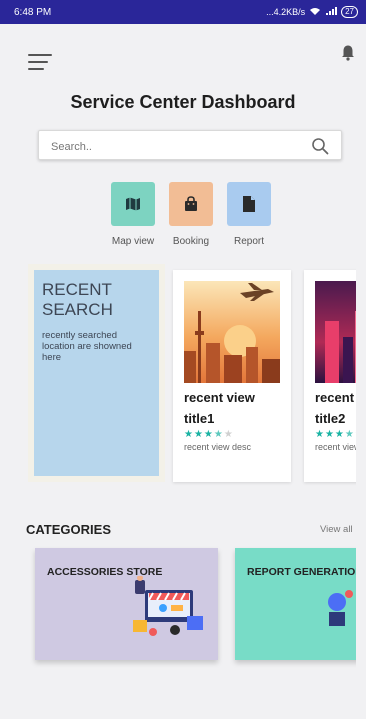  Describe the element at coordinates (340, 608) in the screenshot. I see `report-illustration` at that location.